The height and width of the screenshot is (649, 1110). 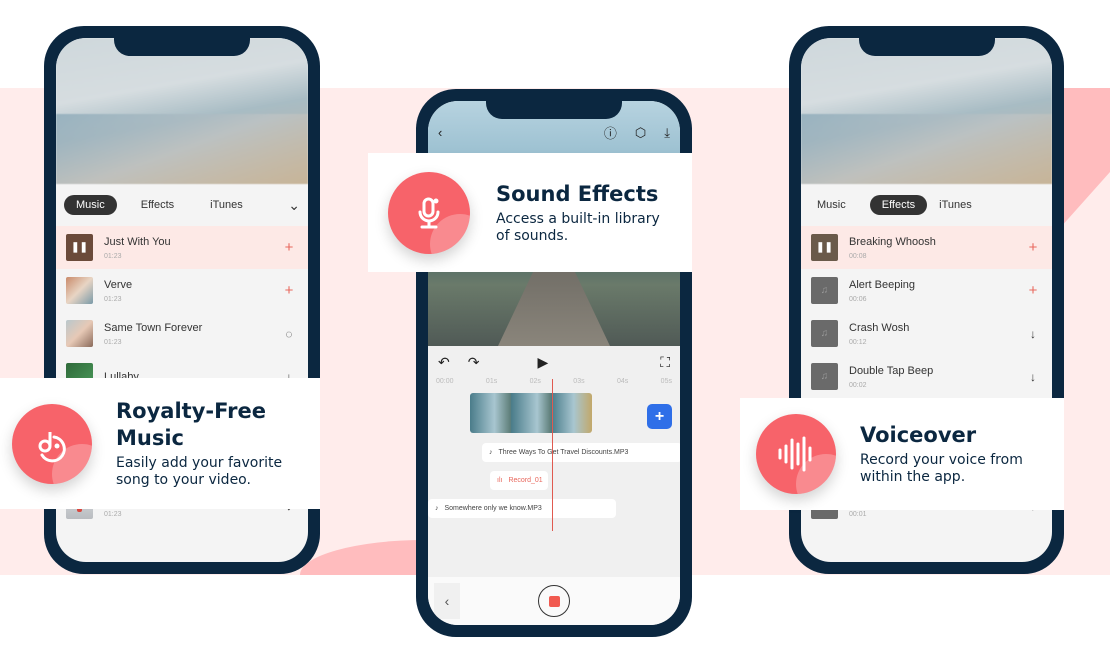 I want to click on loading-icon: ◌, so click(x=289, y=333).